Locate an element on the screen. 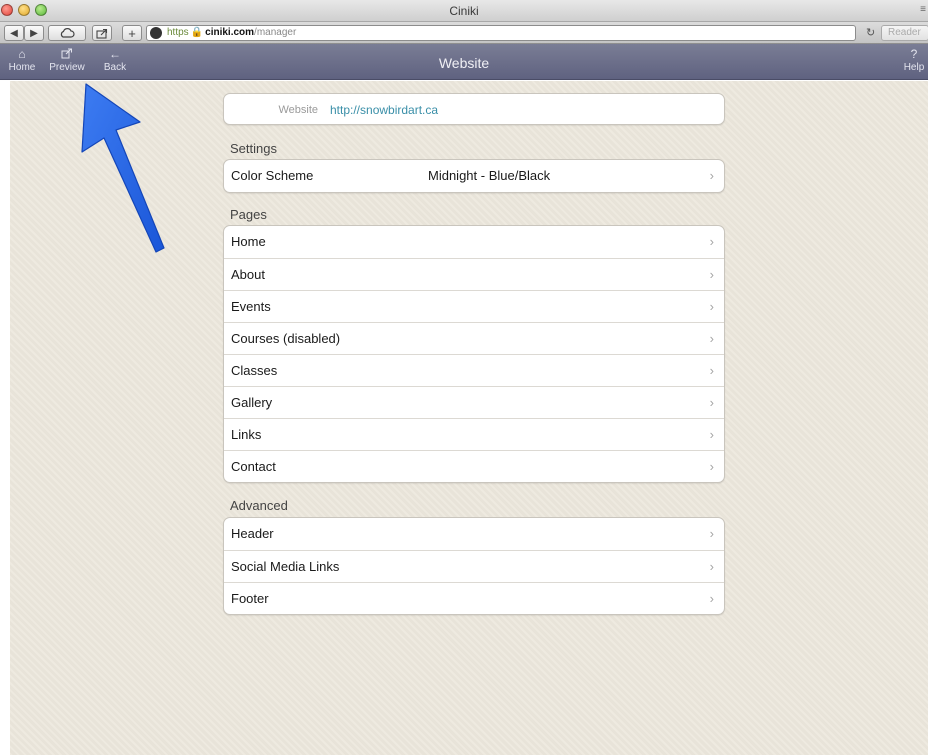 Image resolution: width=928 pixels, height=755 pixels. help-button: ? Help is located at coordinates (914, 60).